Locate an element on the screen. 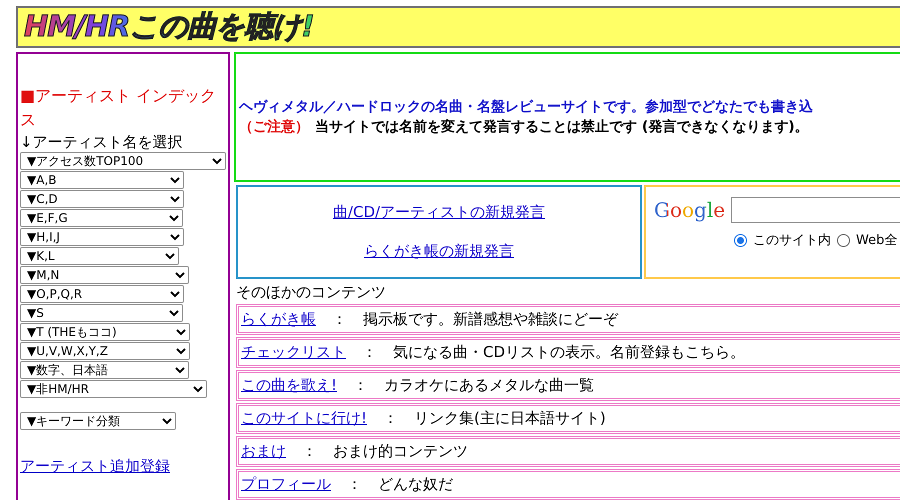 This screenshot has width=900, height=500. content-description: 掲示板です。新譜感想や雑談にどーぞ is located at coordinates (490, 319).